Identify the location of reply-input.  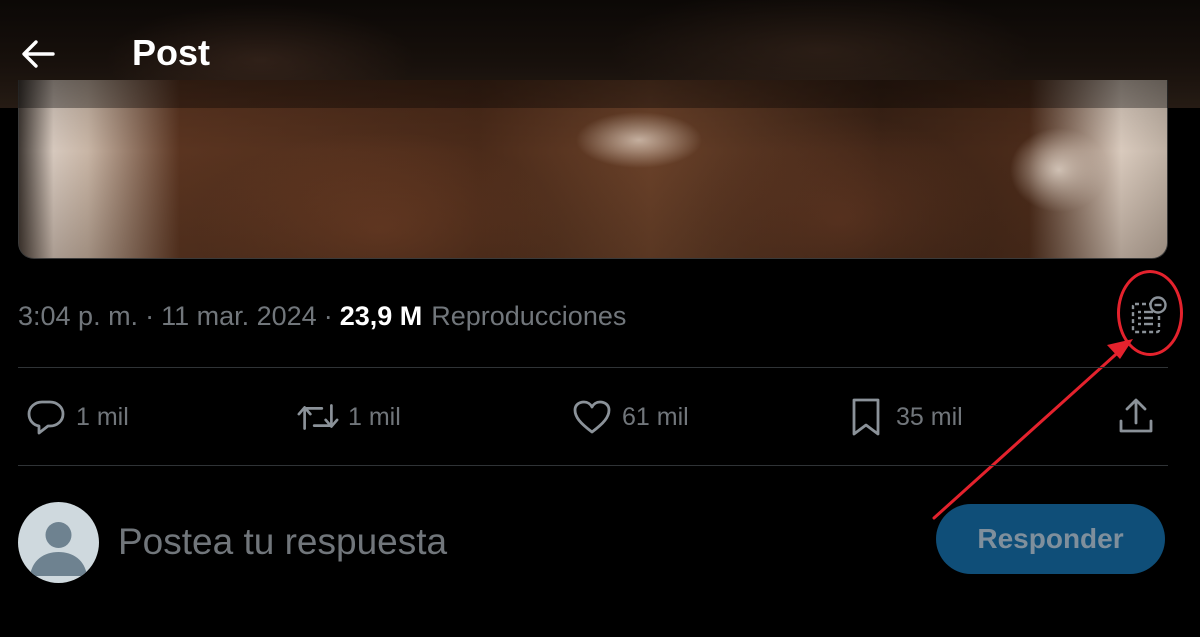
(498, 542).